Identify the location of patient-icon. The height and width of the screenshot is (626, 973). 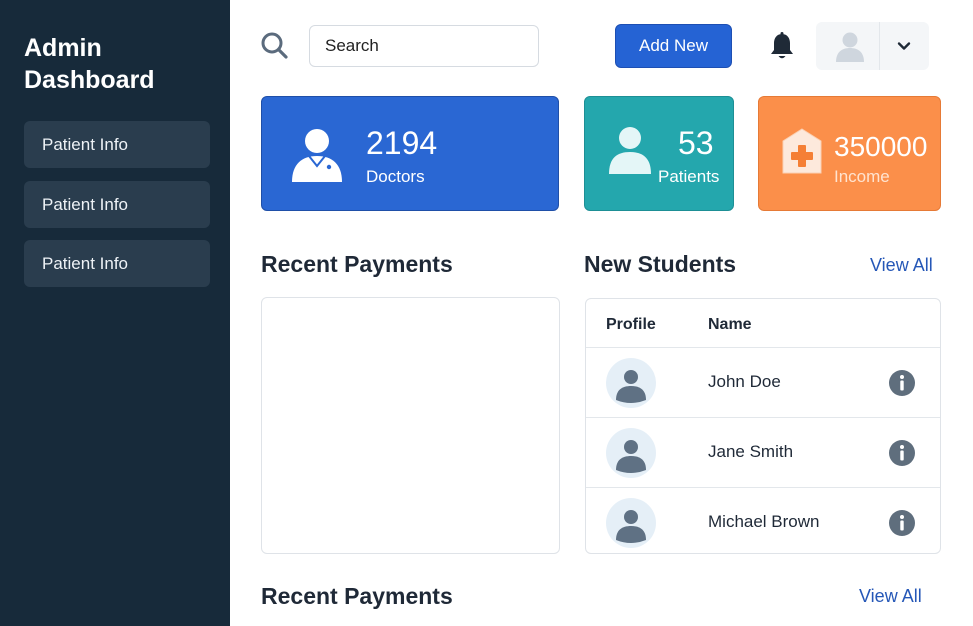
(630, 150).